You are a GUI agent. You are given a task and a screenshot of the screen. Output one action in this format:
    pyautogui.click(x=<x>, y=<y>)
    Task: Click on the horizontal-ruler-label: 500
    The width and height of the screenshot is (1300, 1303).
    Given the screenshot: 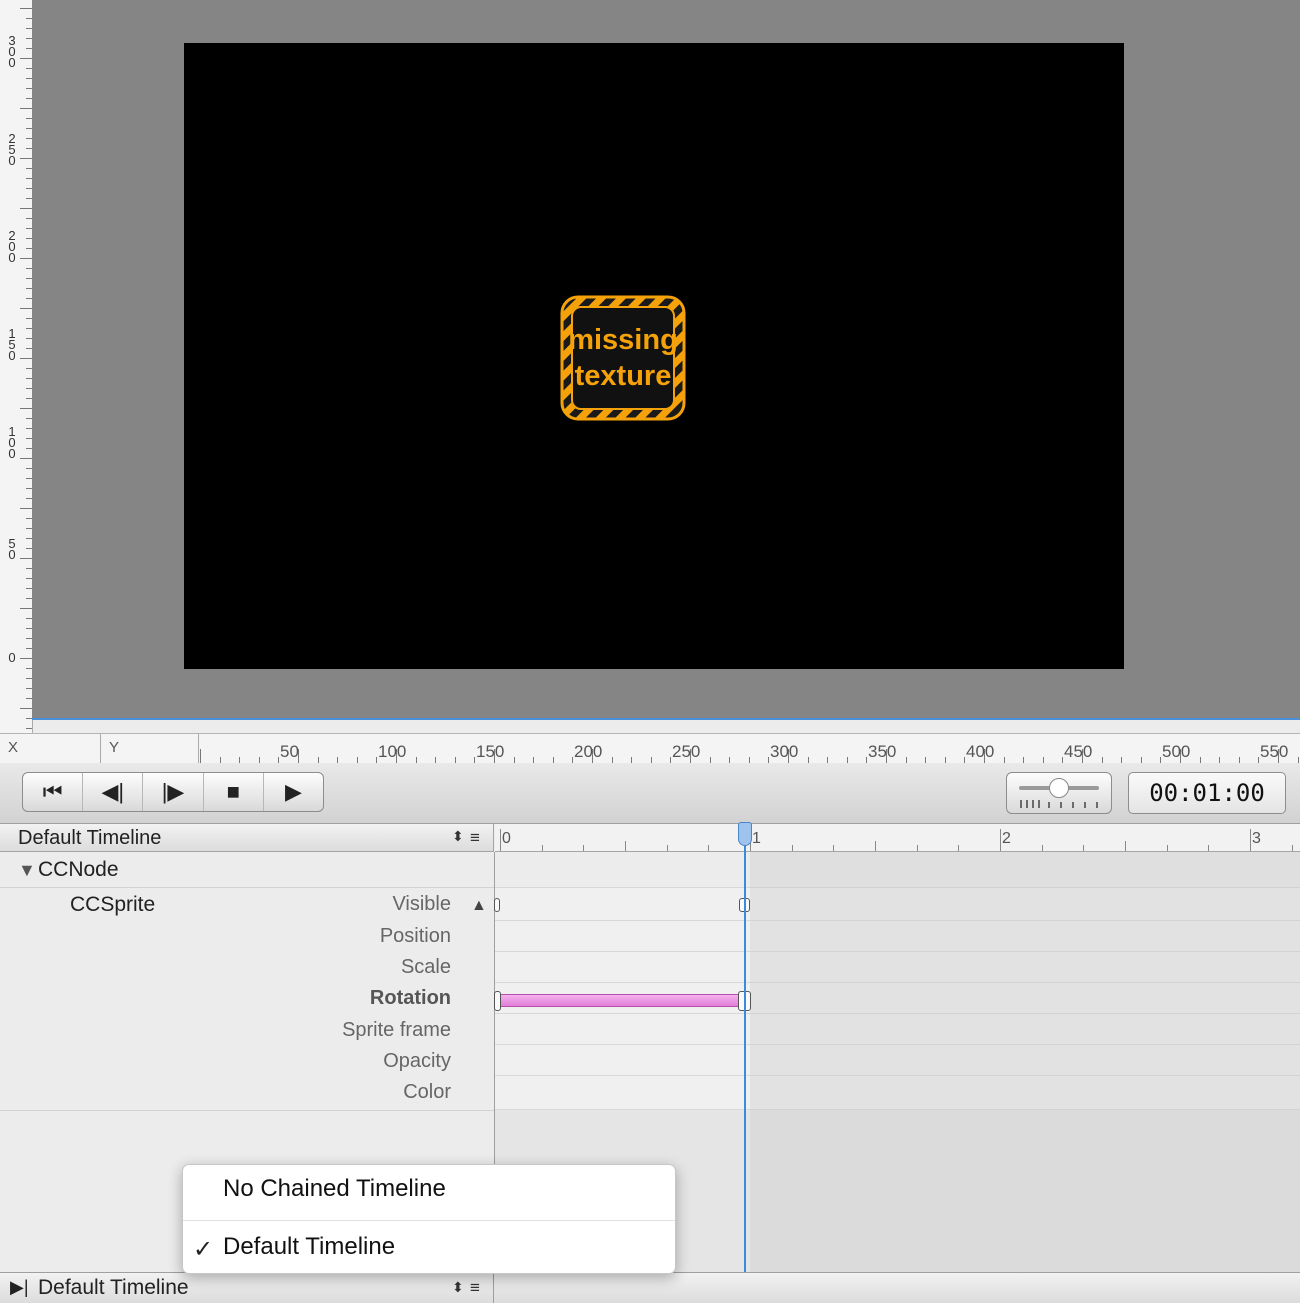 What is the action you would take?
    pyautogui.click(x=1176, y=751)
    